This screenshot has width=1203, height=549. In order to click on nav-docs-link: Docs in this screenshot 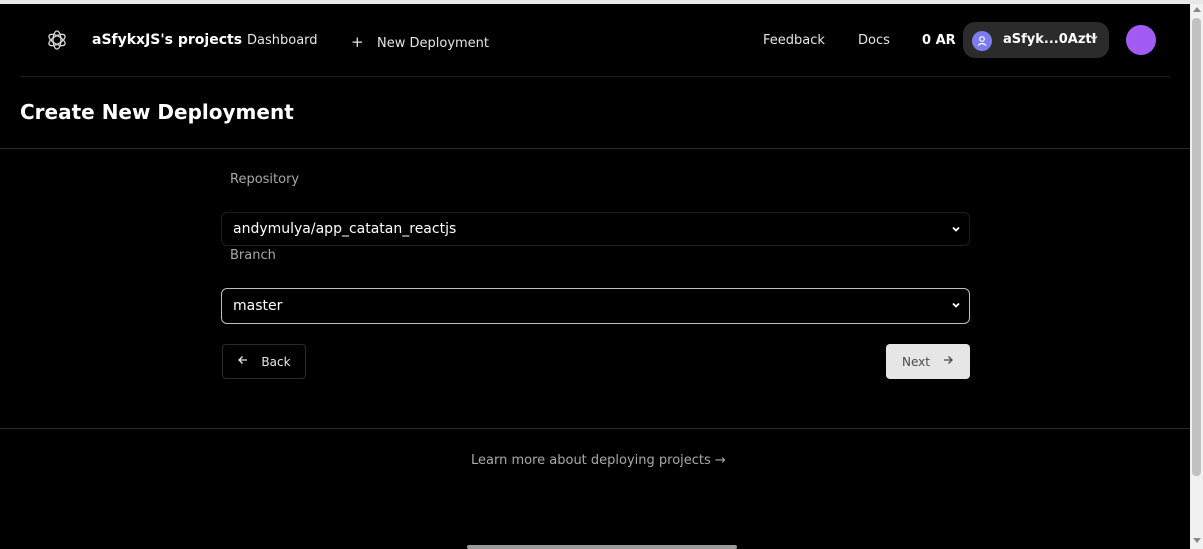, I will do `click(874, 40)`.